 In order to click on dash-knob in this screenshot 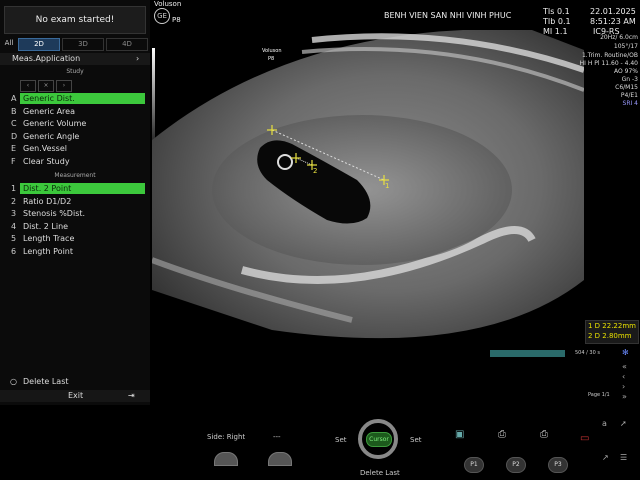, I will do `click(280, 459)`.